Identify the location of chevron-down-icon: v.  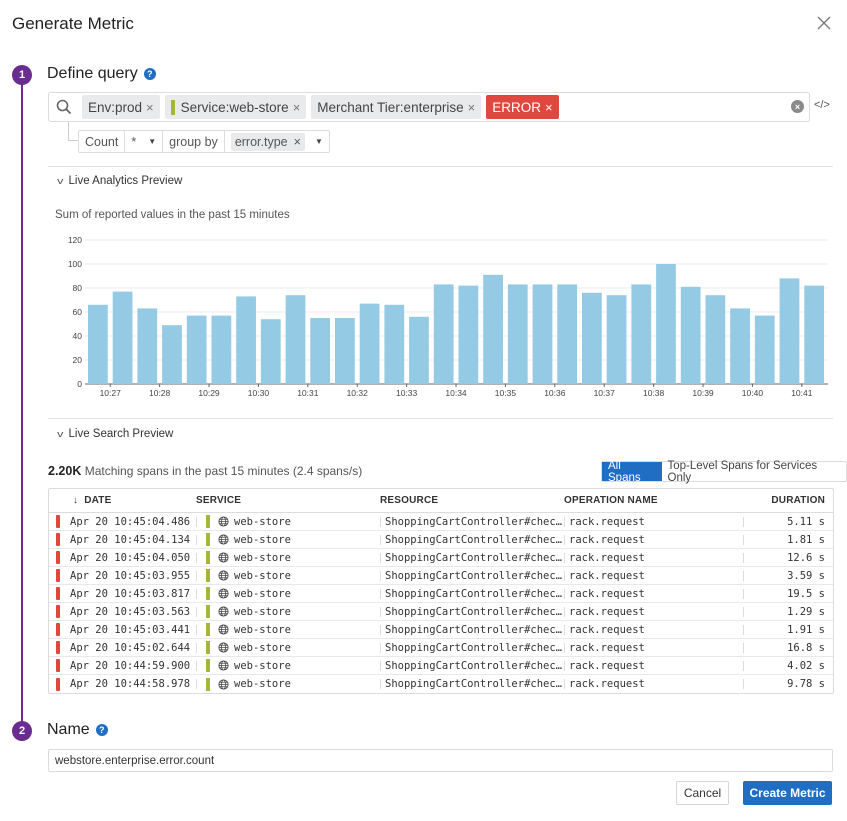
(60, 181).